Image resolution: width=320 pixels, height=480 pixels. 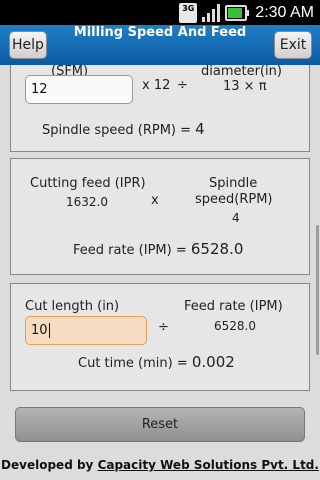 What do you see at coordinates (188, 12) in the screenshot?
I see `network-3g-icon: 3G` at bounding box center [188, 12].